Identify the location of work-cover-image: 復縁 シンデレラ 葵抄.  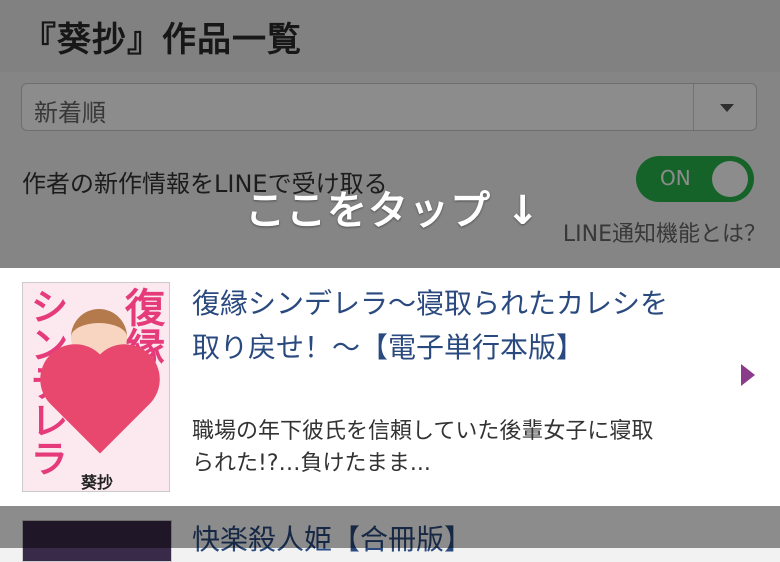
(96, 387).